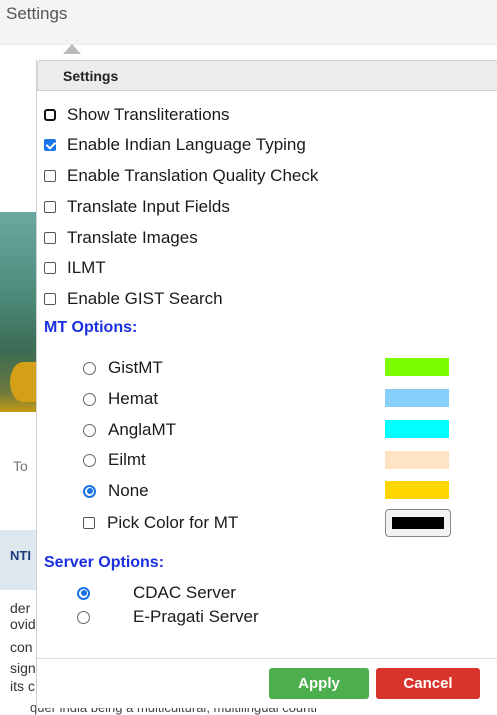  I want to click on mt-option-gistmt: GistMT, so click(123, 368).